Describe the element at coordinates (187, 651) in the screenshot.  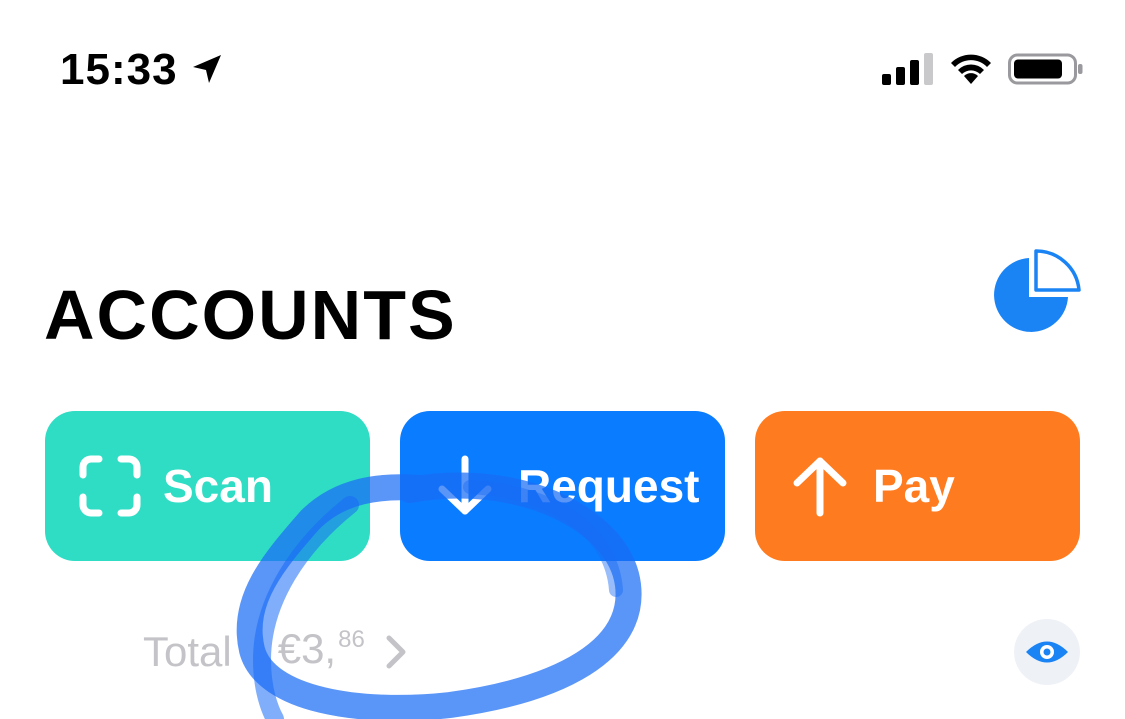
I see `total-label: Total` at that location.